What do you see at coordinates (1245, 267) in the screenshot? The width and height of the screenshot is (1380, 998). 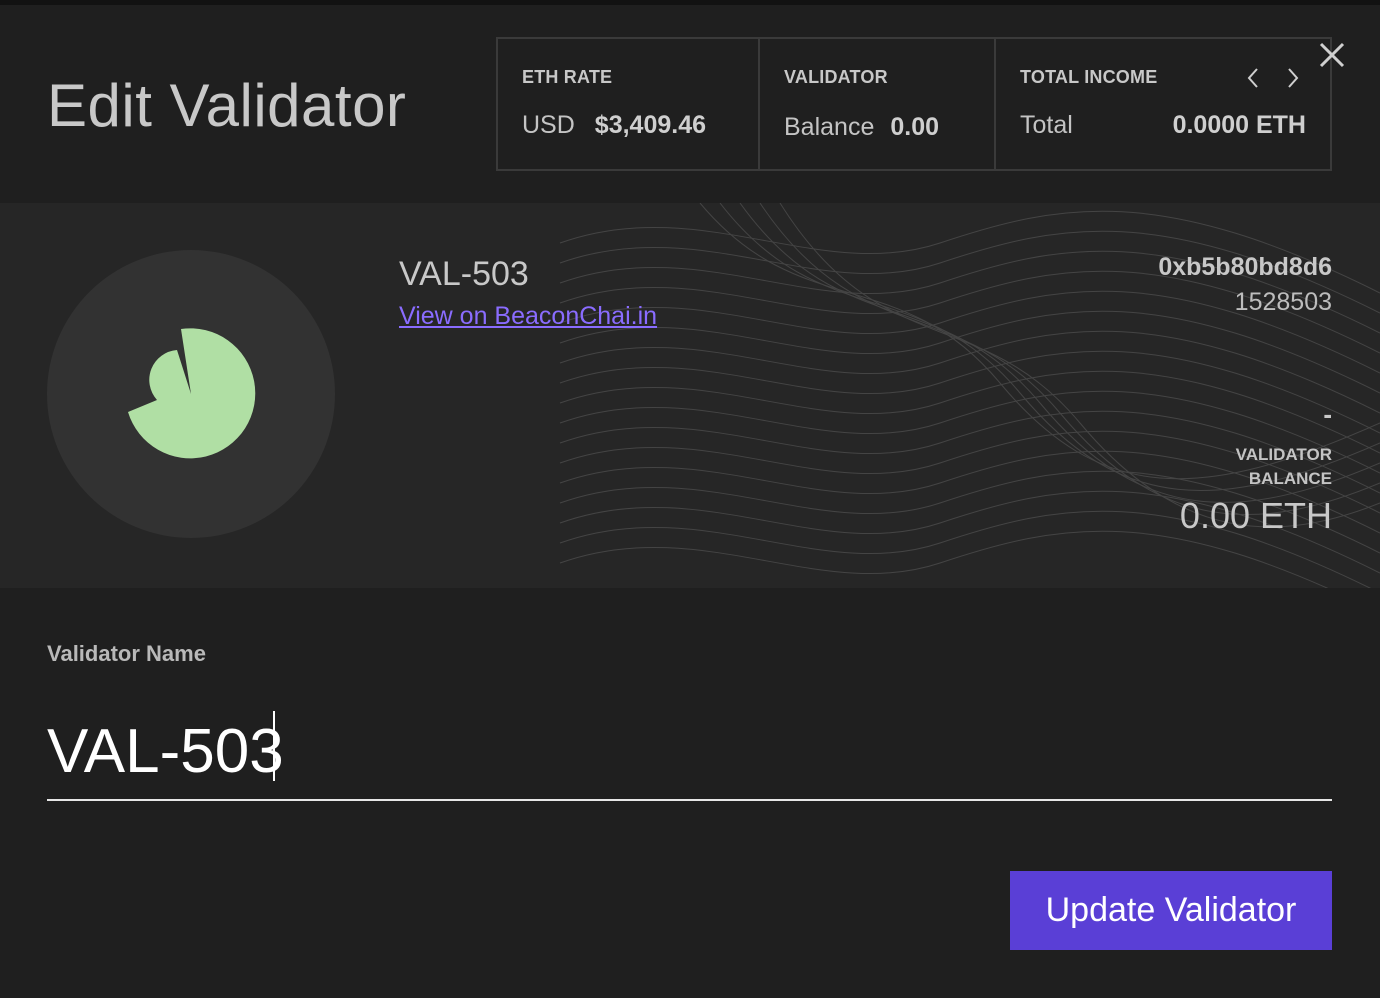 I see `validator-address: 0xb5b80bd8d6` at bounding box center [1245, 267].